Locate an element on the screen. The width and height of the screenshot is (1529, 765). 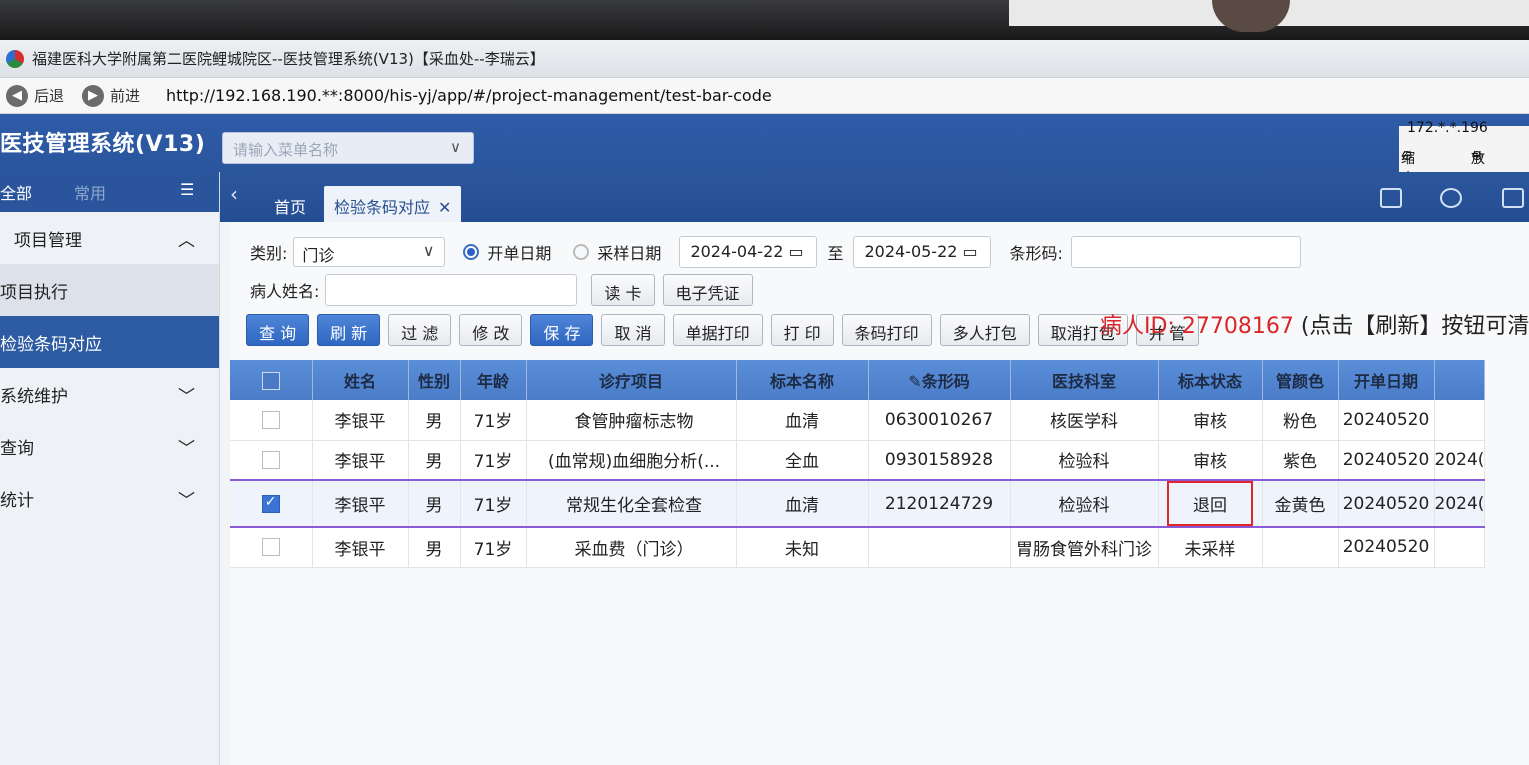
col-barcode-label: 条形码 is located at coordinates (945, 381).